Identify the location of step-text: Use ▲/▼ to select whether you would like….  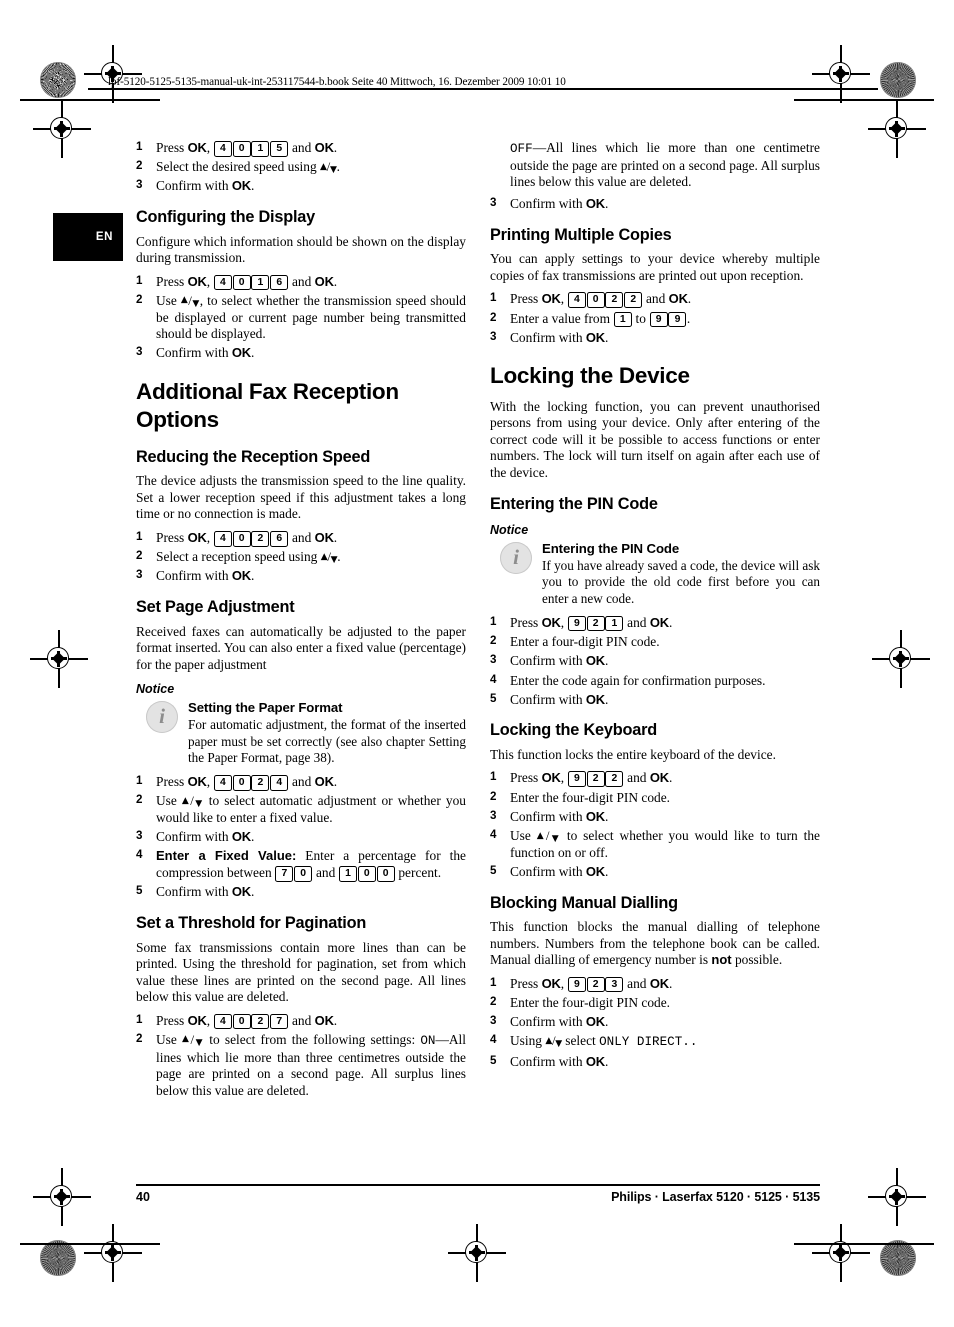
(665, 844).